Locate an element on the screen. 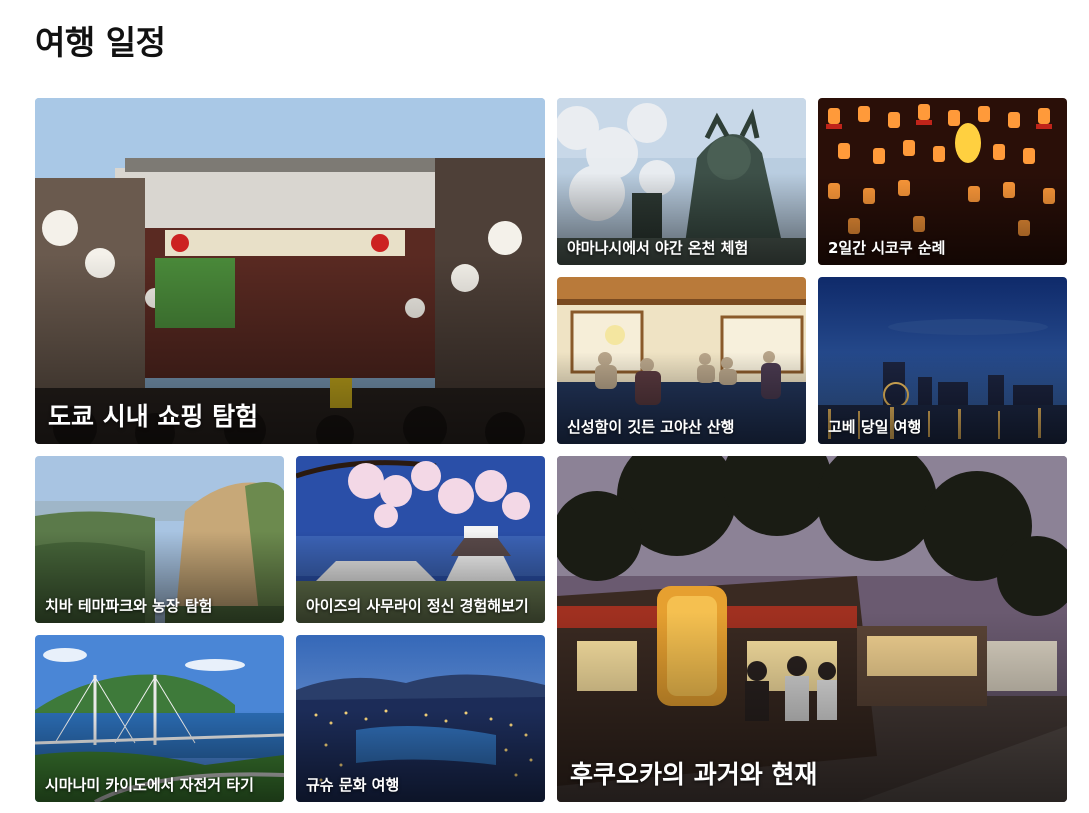 The width and height of the screenshot is (1089, 813). tile-shimanami: 시마나미 카이도에서 자전거 타기 is located at coordinates (159, 718).